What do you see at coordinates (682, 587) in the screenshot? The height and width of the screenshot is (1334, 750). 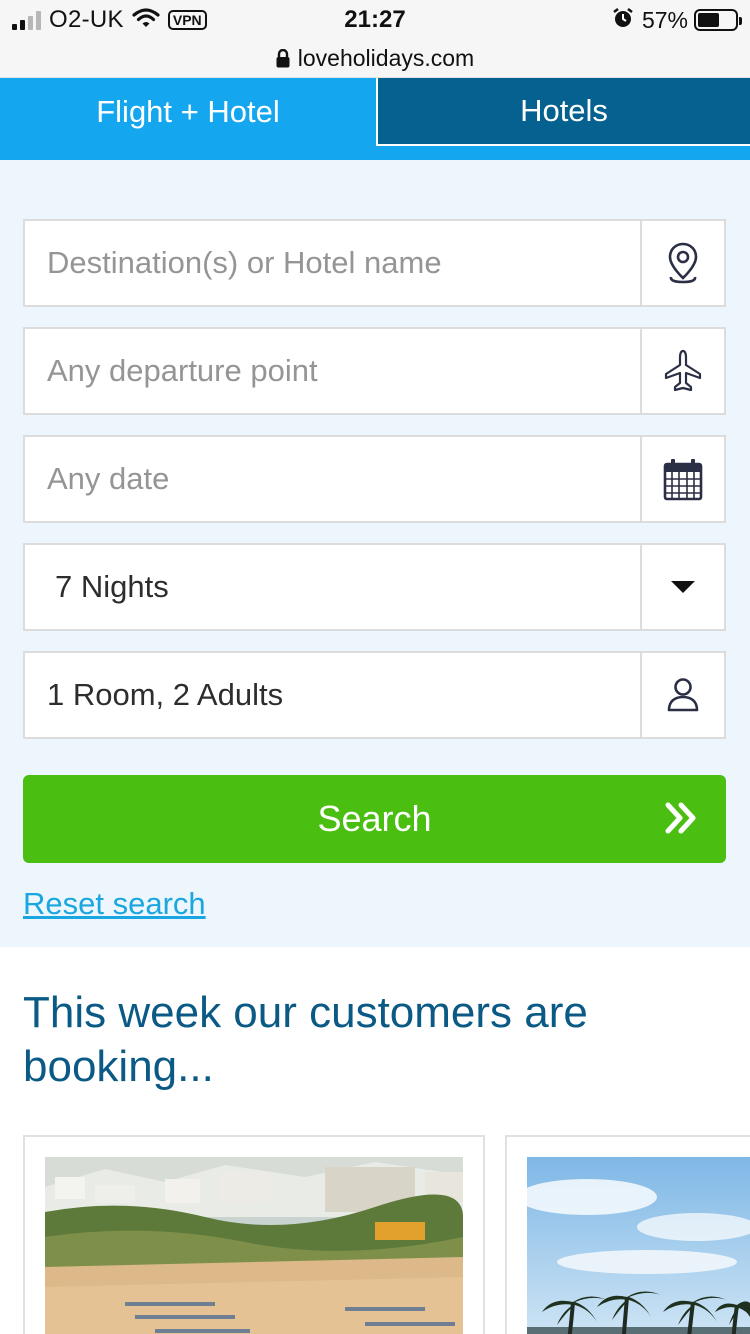 I see `dropdown-caret-icon` at bounding box center [682, 587].